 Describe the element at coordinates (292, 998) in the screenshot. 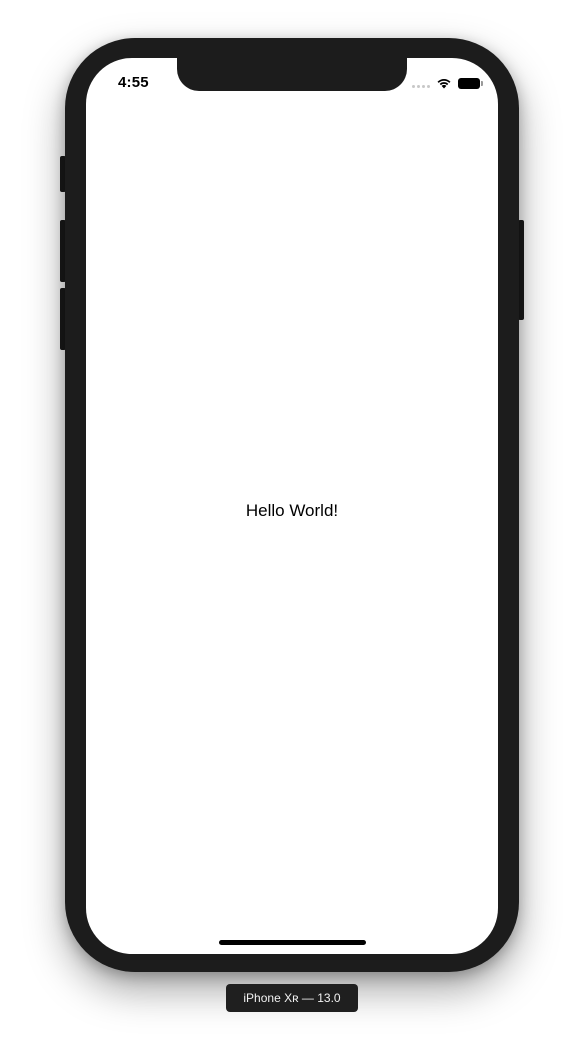

I see `simulator-device-label: iPhone Xʀ — 13.0` at that location.